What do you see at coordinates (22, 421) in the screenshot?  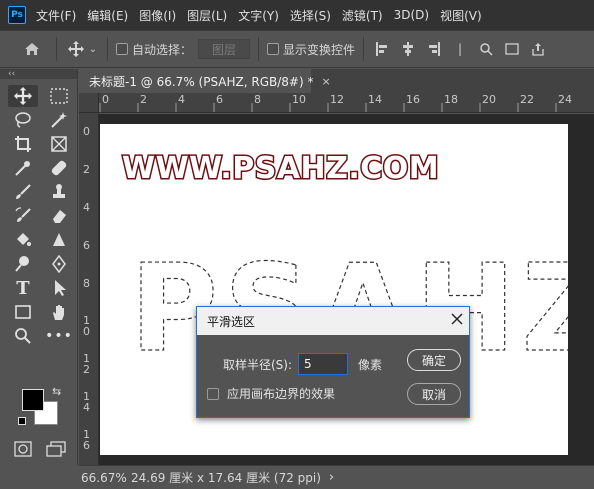 I see `default-colors-icon` at bounding box center [22, 421].